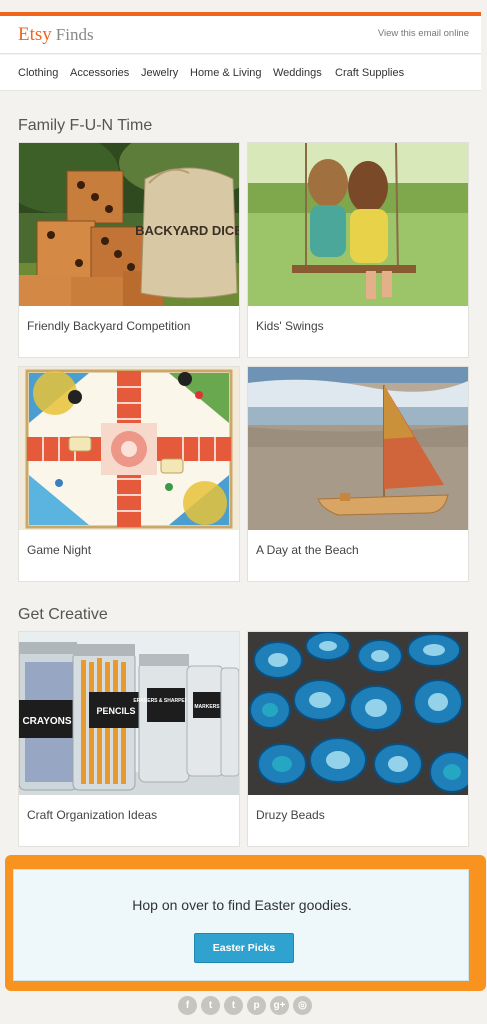 The image size is (487, 1024). I want to click on brand-suffix: Finds, so click(74, 34).